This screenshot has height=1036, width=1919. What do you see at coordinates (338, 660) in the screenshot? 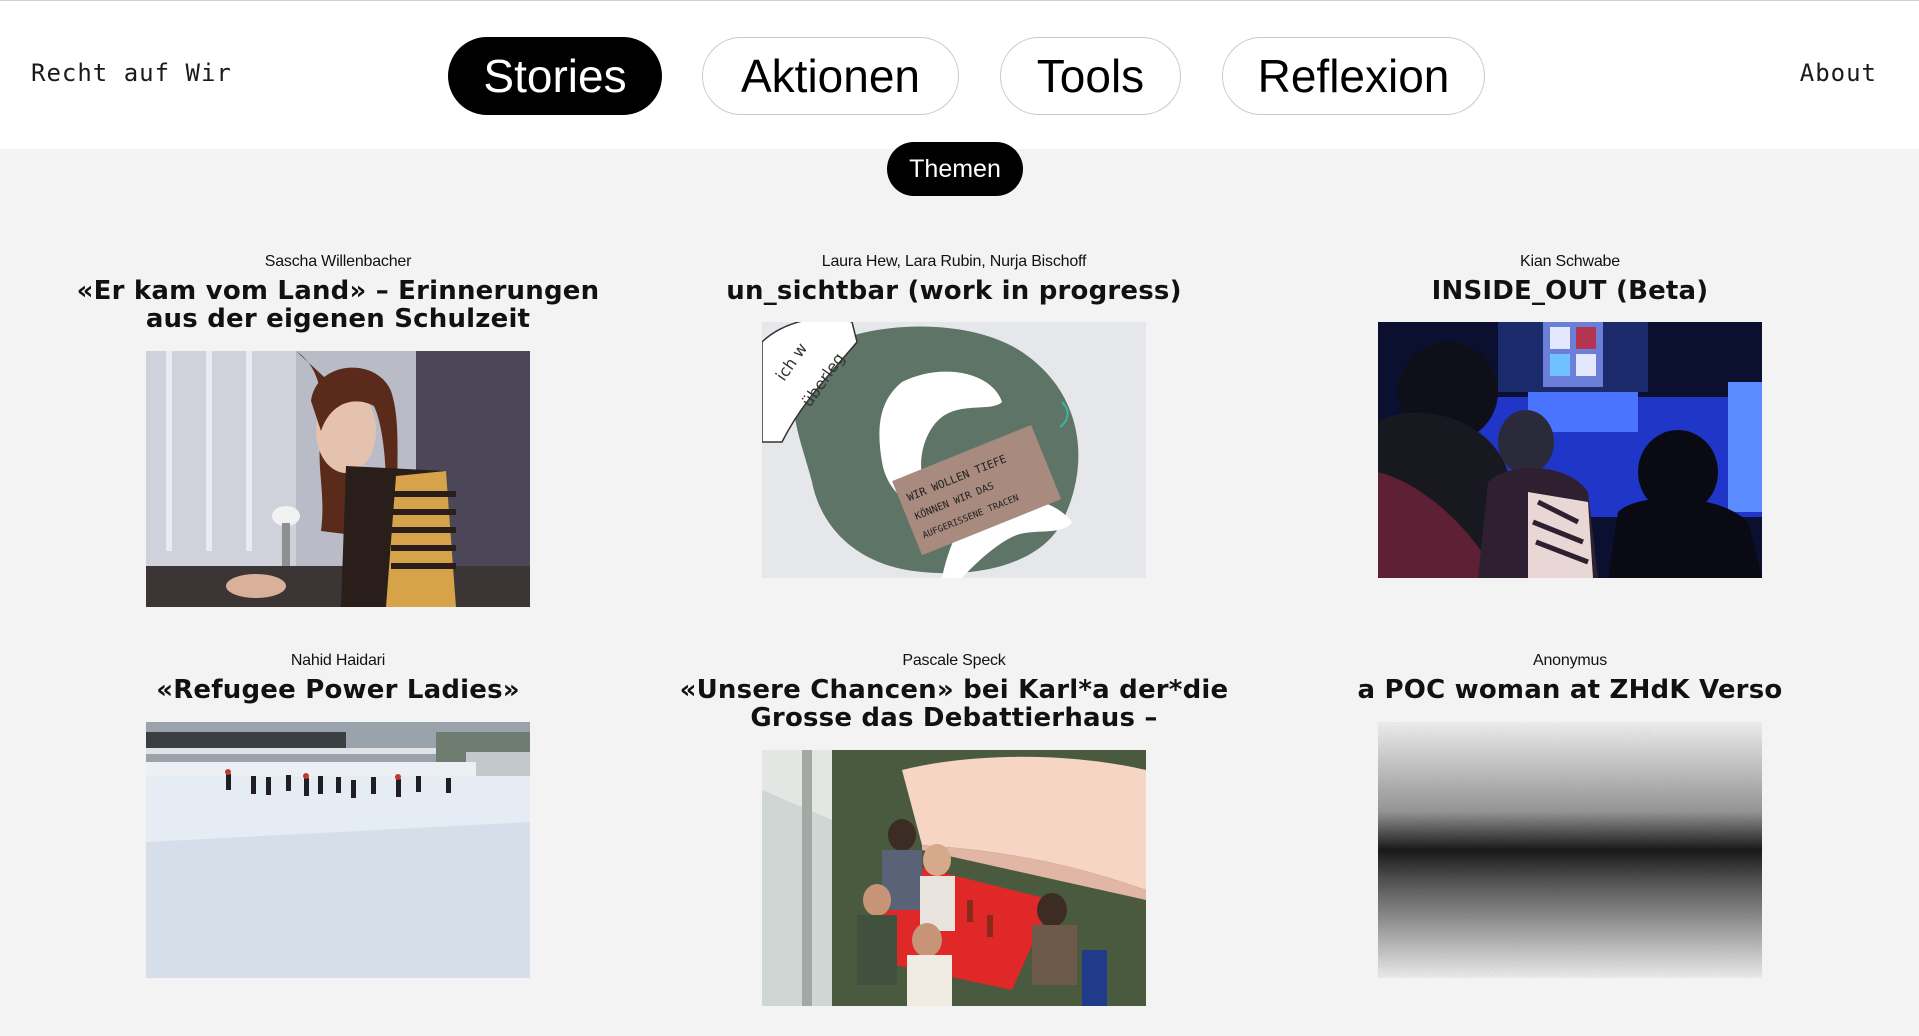
I see `card-author: Nahid Haidari` at bounding box center [338, 660].